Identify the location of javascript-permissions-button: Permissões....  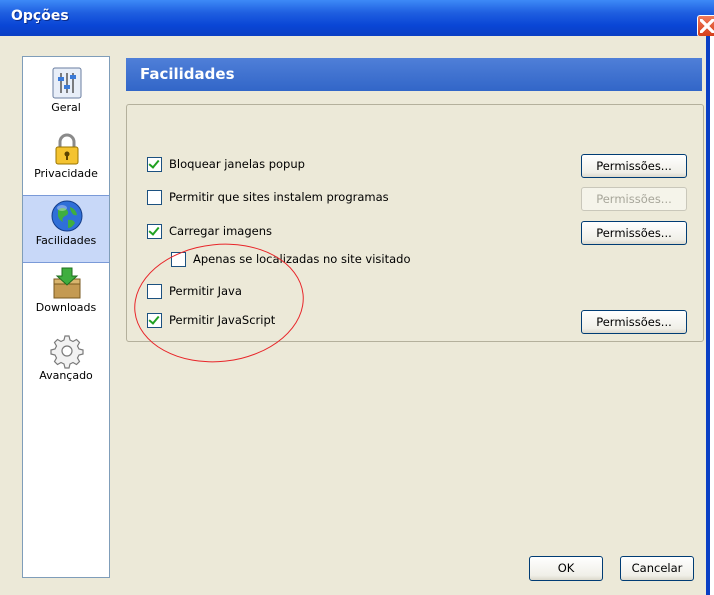
(634, 322).